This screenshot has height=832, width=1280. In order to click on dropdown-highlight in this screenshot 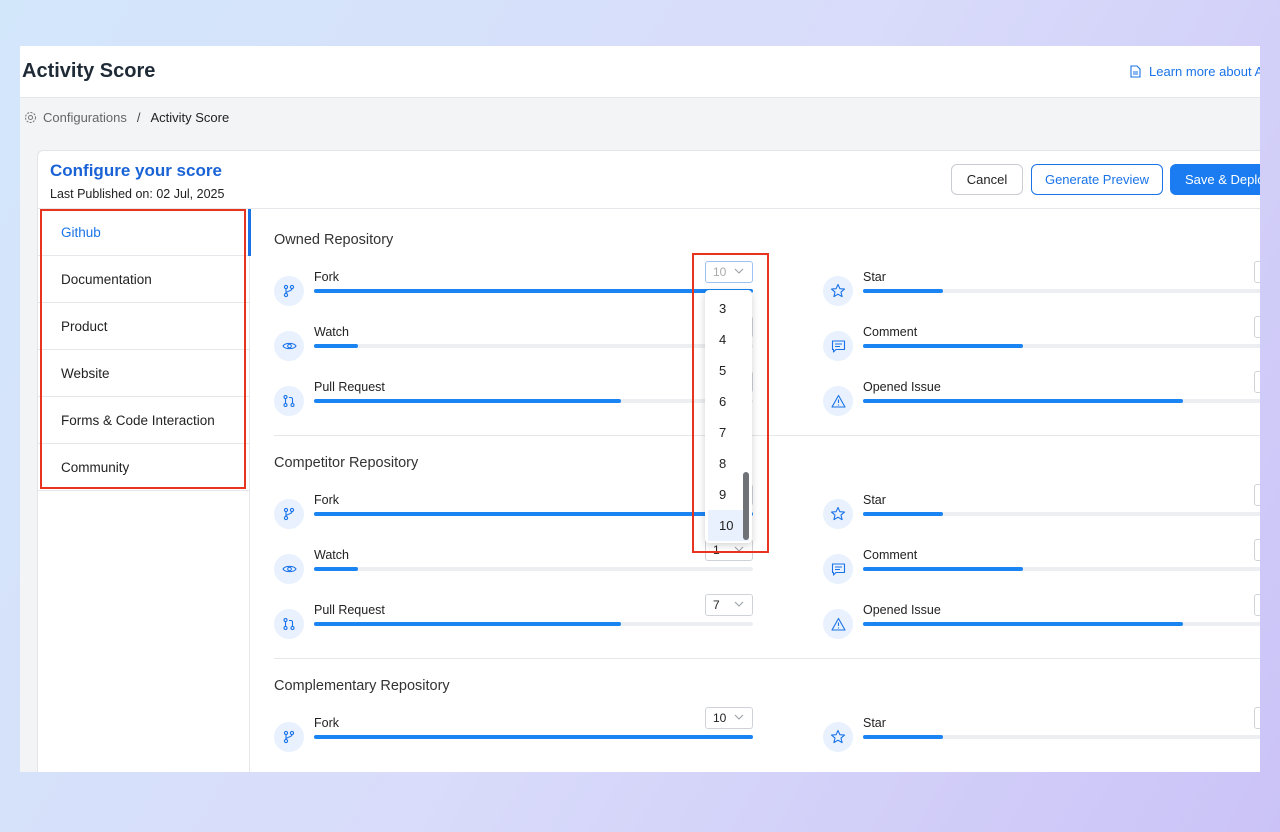, I will do `click(730, 403)`.